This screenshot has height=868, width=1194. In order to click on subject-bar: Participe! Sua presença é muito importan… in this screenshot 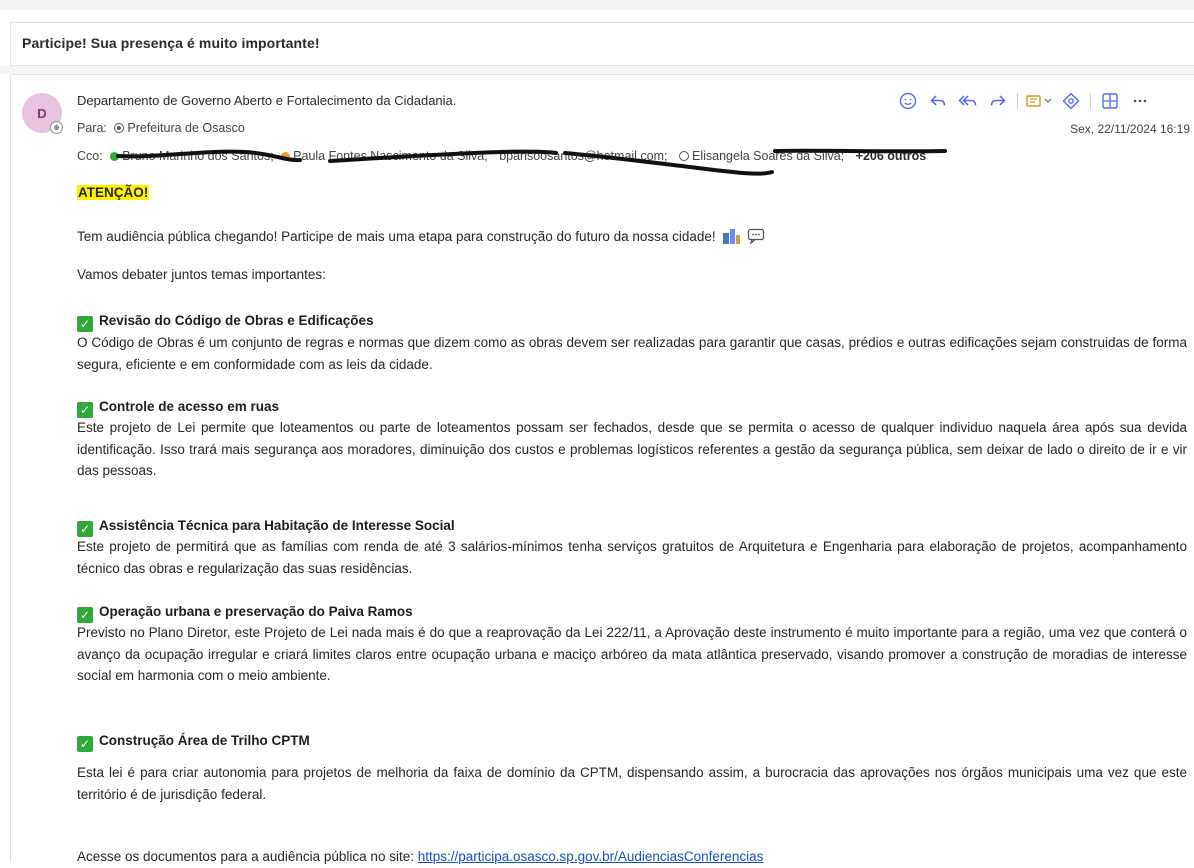, I will do `click(602, 44)`.